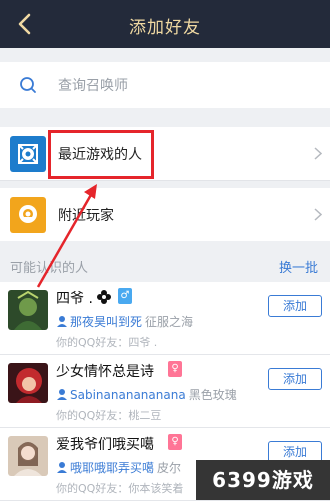 The width and height of the screenshot is (330, 501). I want to click on nearby-players-icon, so click(28, 215).